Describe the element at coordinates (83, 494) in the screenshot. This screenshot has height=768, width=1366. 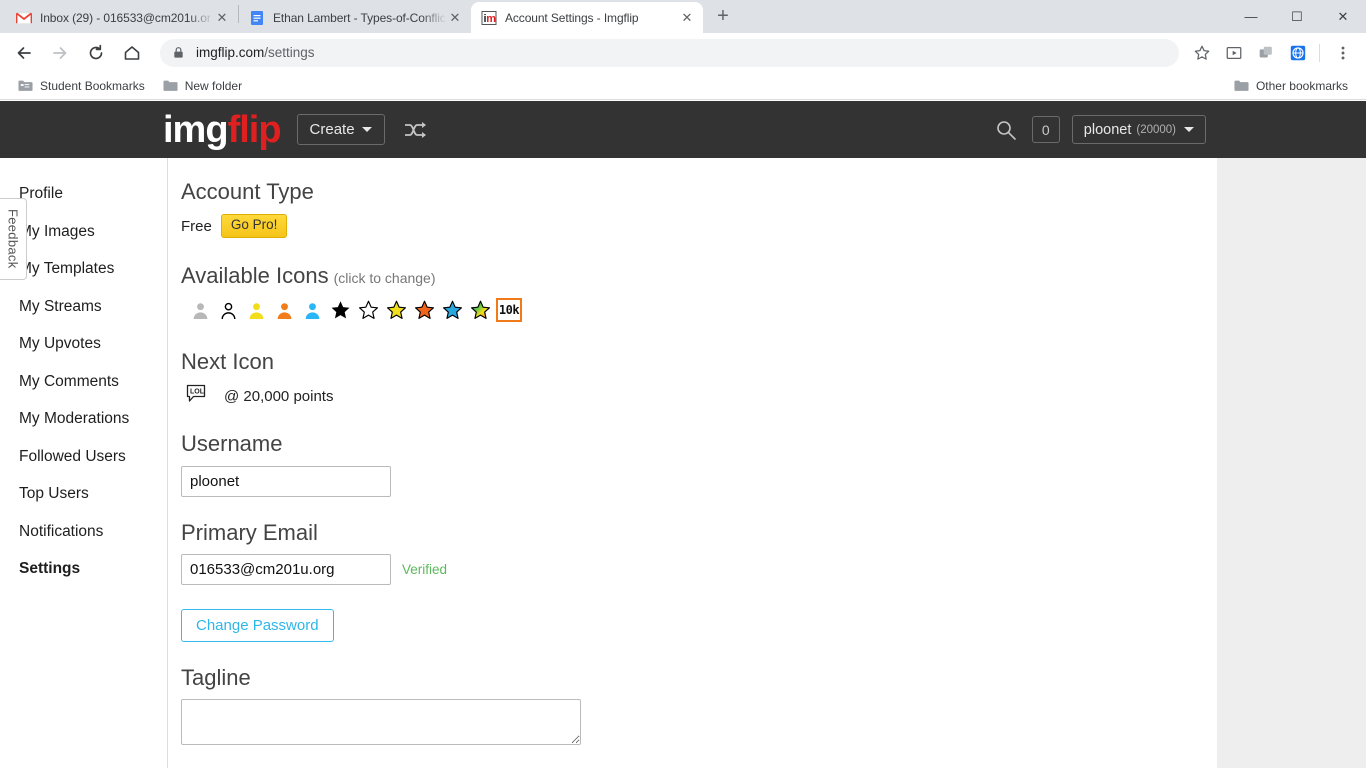
I see `sidebar-item-top-users: Top Users` at that location.